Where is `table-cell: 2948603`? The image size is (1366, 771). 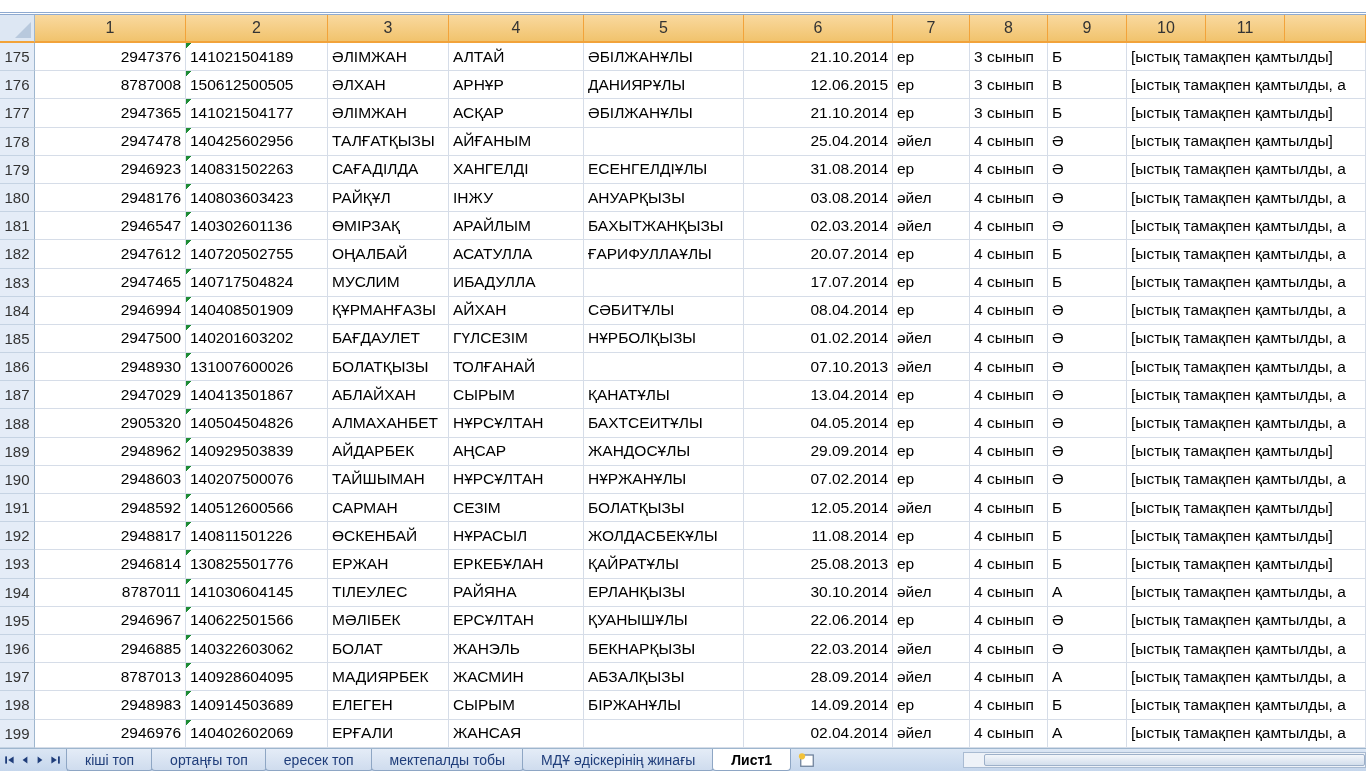 table-cell: 2948603 is located at coordinates (110, 479).